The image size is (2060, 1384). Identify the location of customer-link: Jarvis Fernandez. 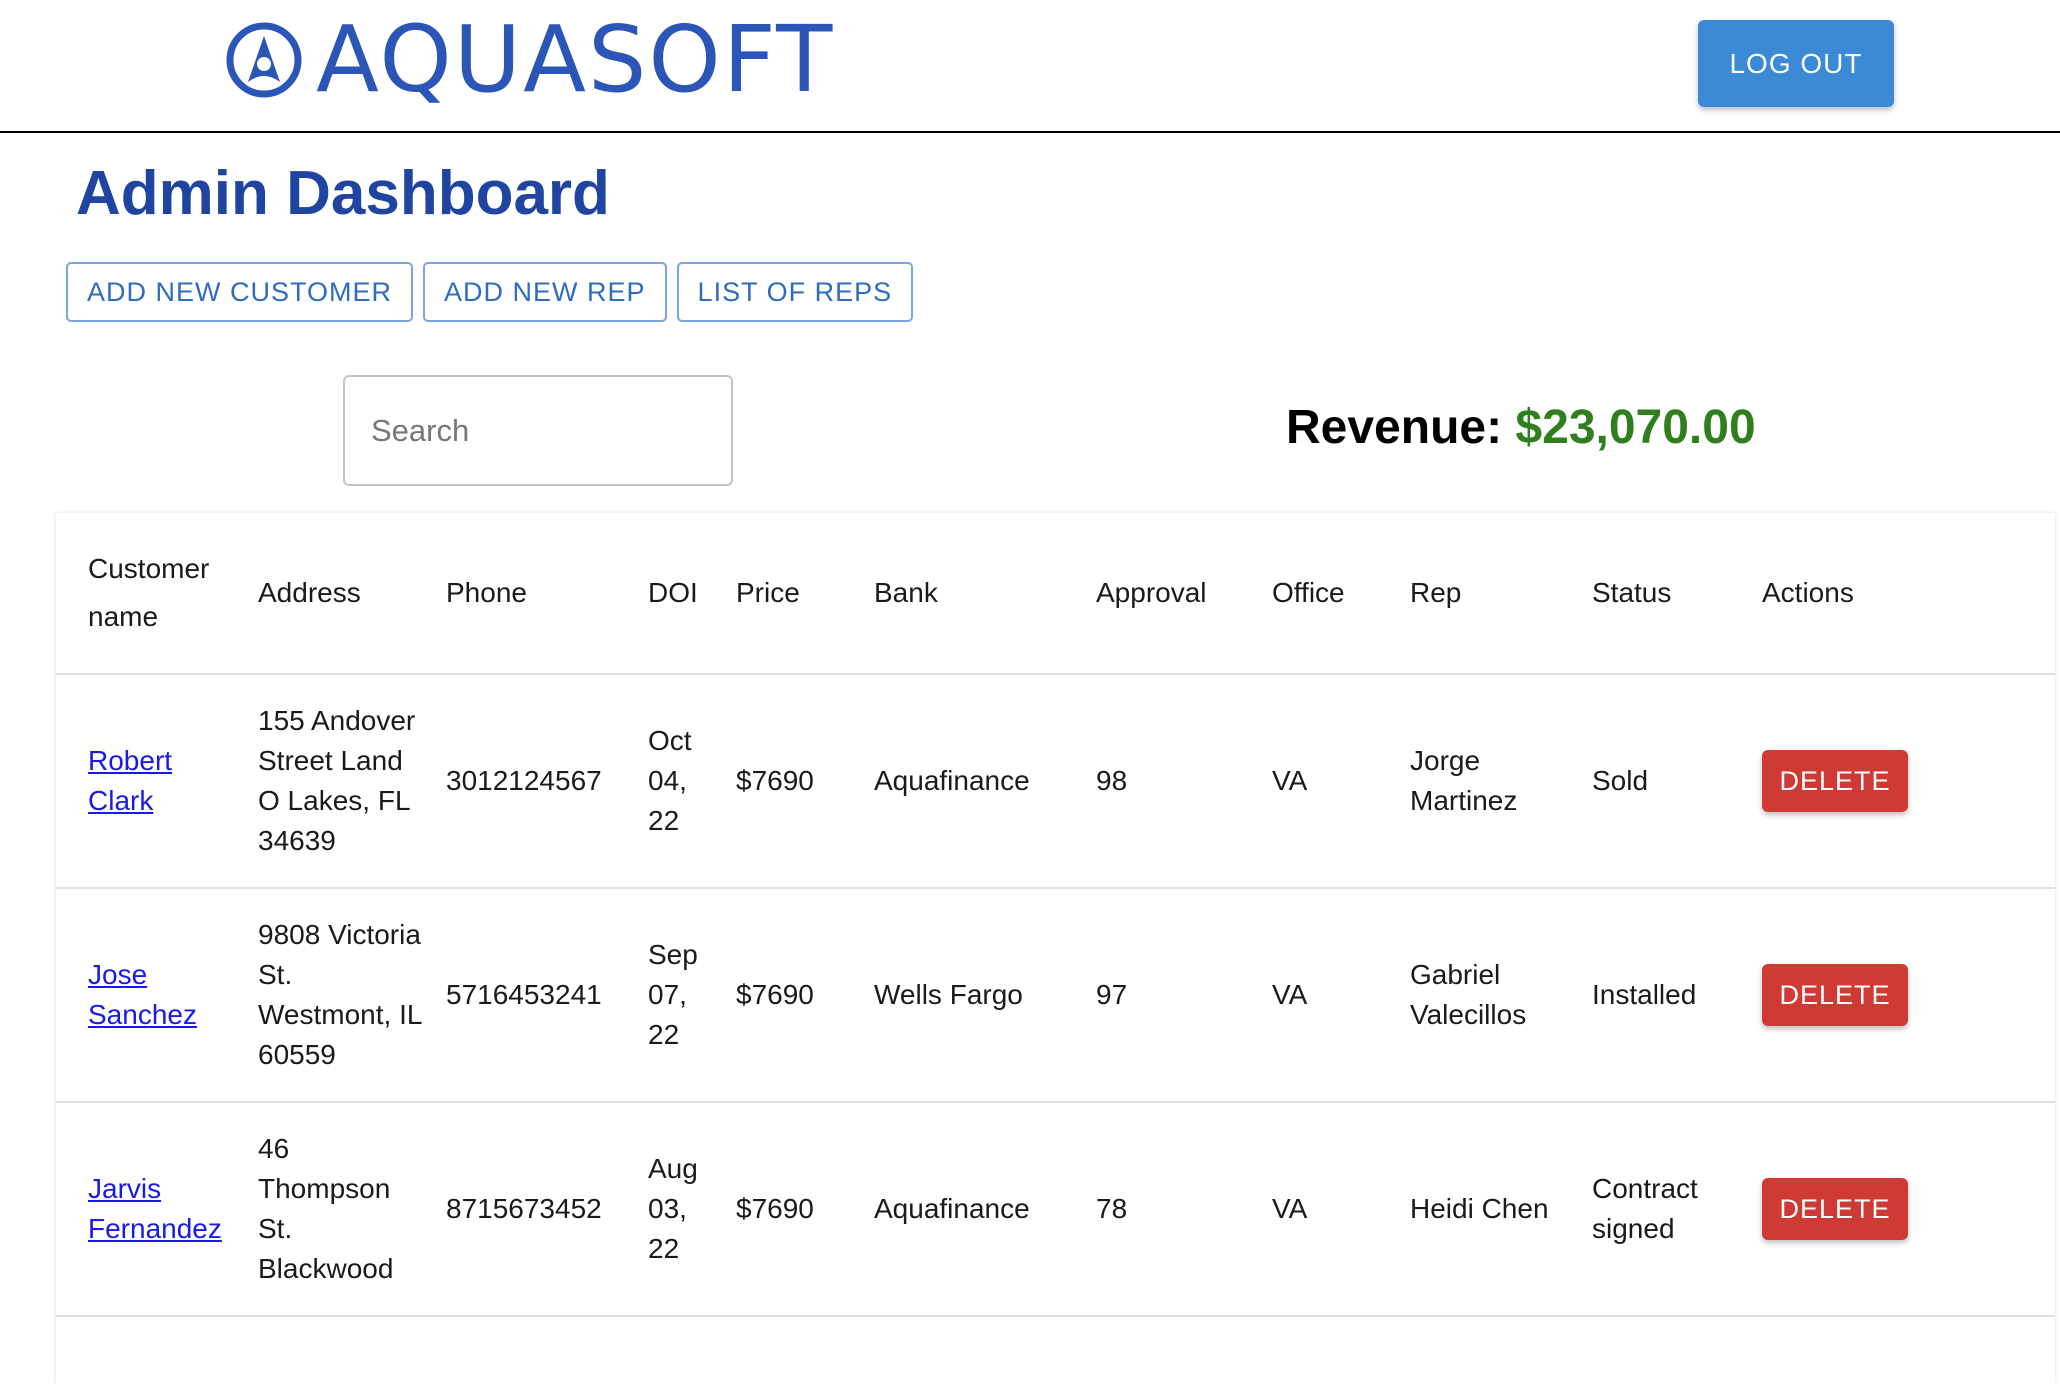
(155, 1208).